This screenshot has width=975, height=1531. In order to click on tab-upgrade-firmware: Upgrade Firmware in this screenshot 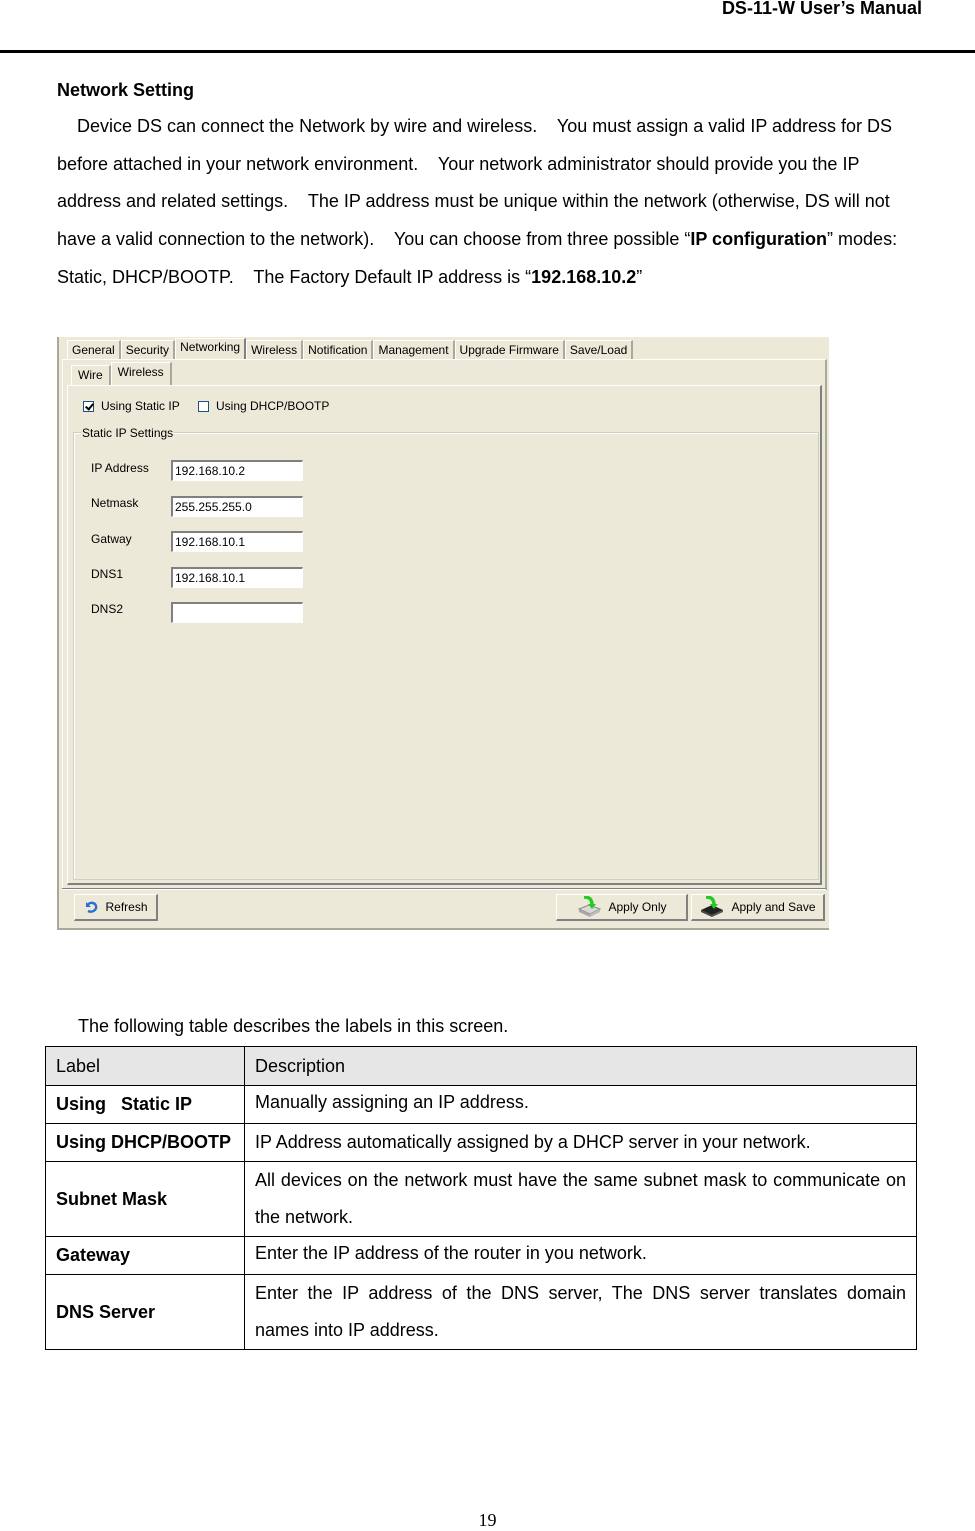, I will do `click(509, 349)`.